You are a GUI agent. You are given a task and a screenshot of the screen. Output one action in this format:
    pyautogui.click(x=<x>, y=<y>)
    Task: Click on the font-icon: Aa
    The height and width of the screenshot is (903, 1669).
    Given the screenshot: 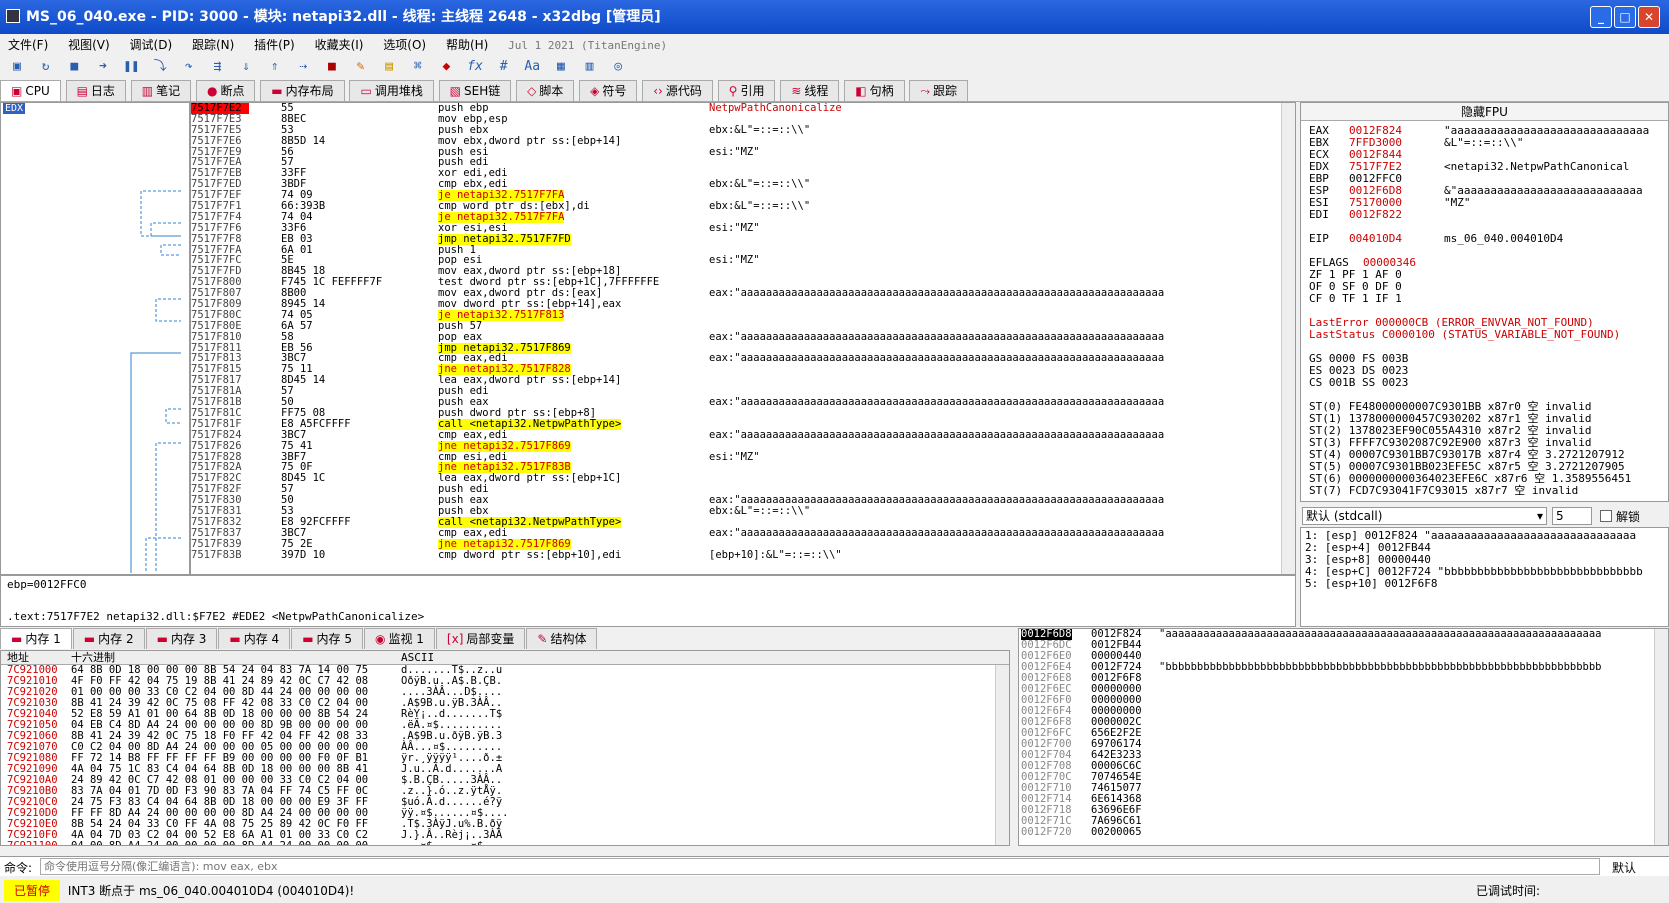 What is the action you would take?
    pyautogui.click(x=532, y=67)
    